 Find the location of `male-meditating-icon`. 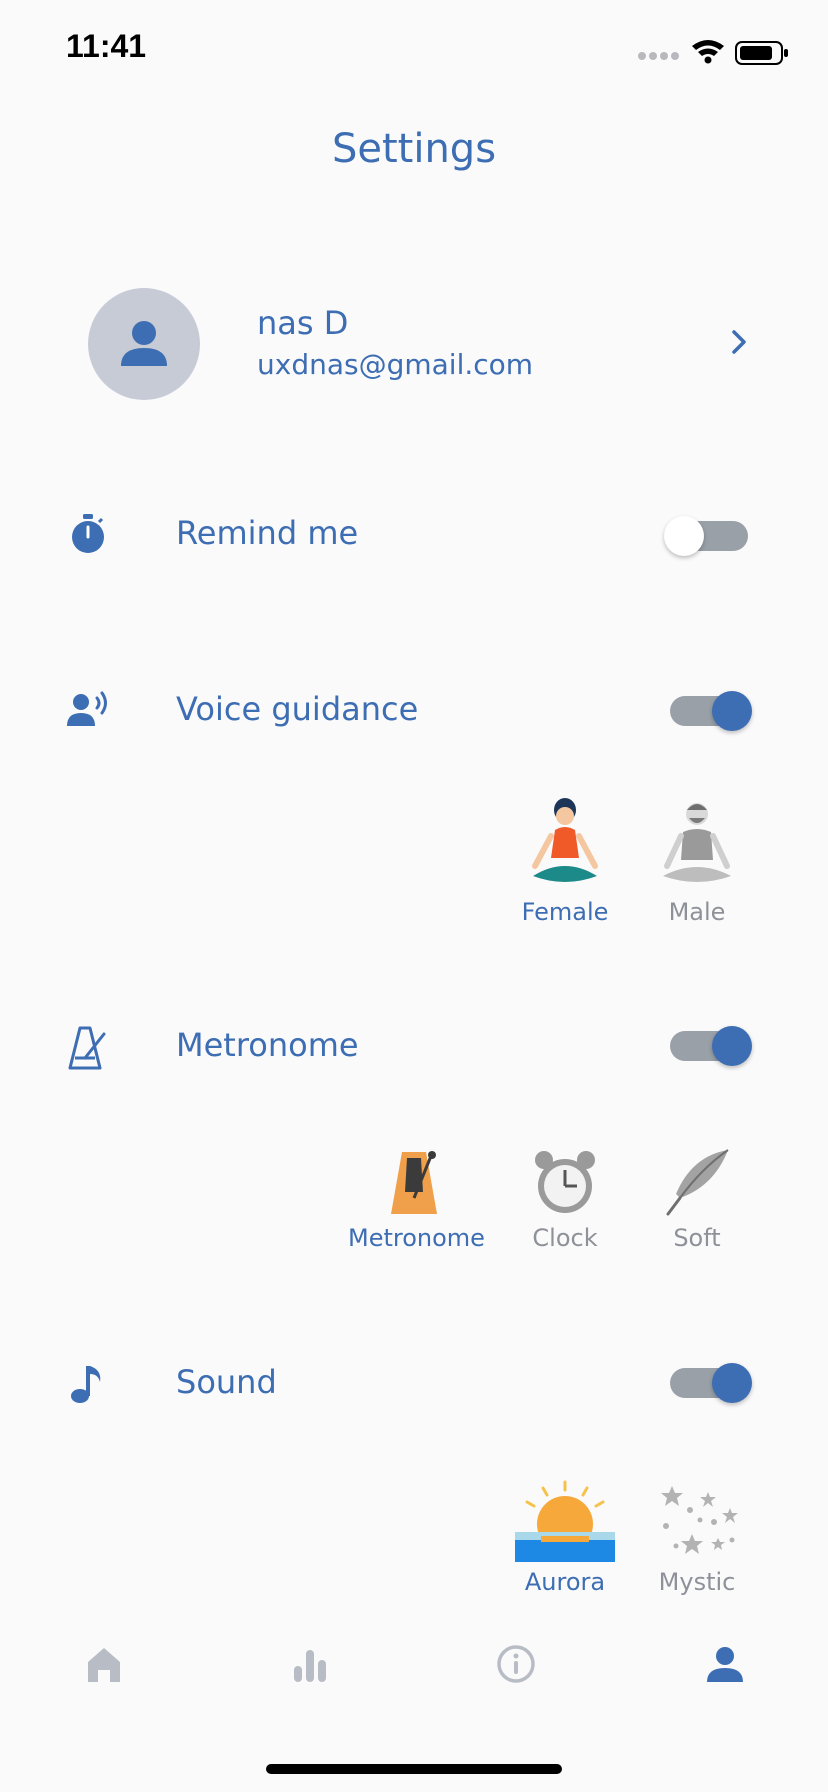

male-meditating-icon is located at coordinates (697, 842).